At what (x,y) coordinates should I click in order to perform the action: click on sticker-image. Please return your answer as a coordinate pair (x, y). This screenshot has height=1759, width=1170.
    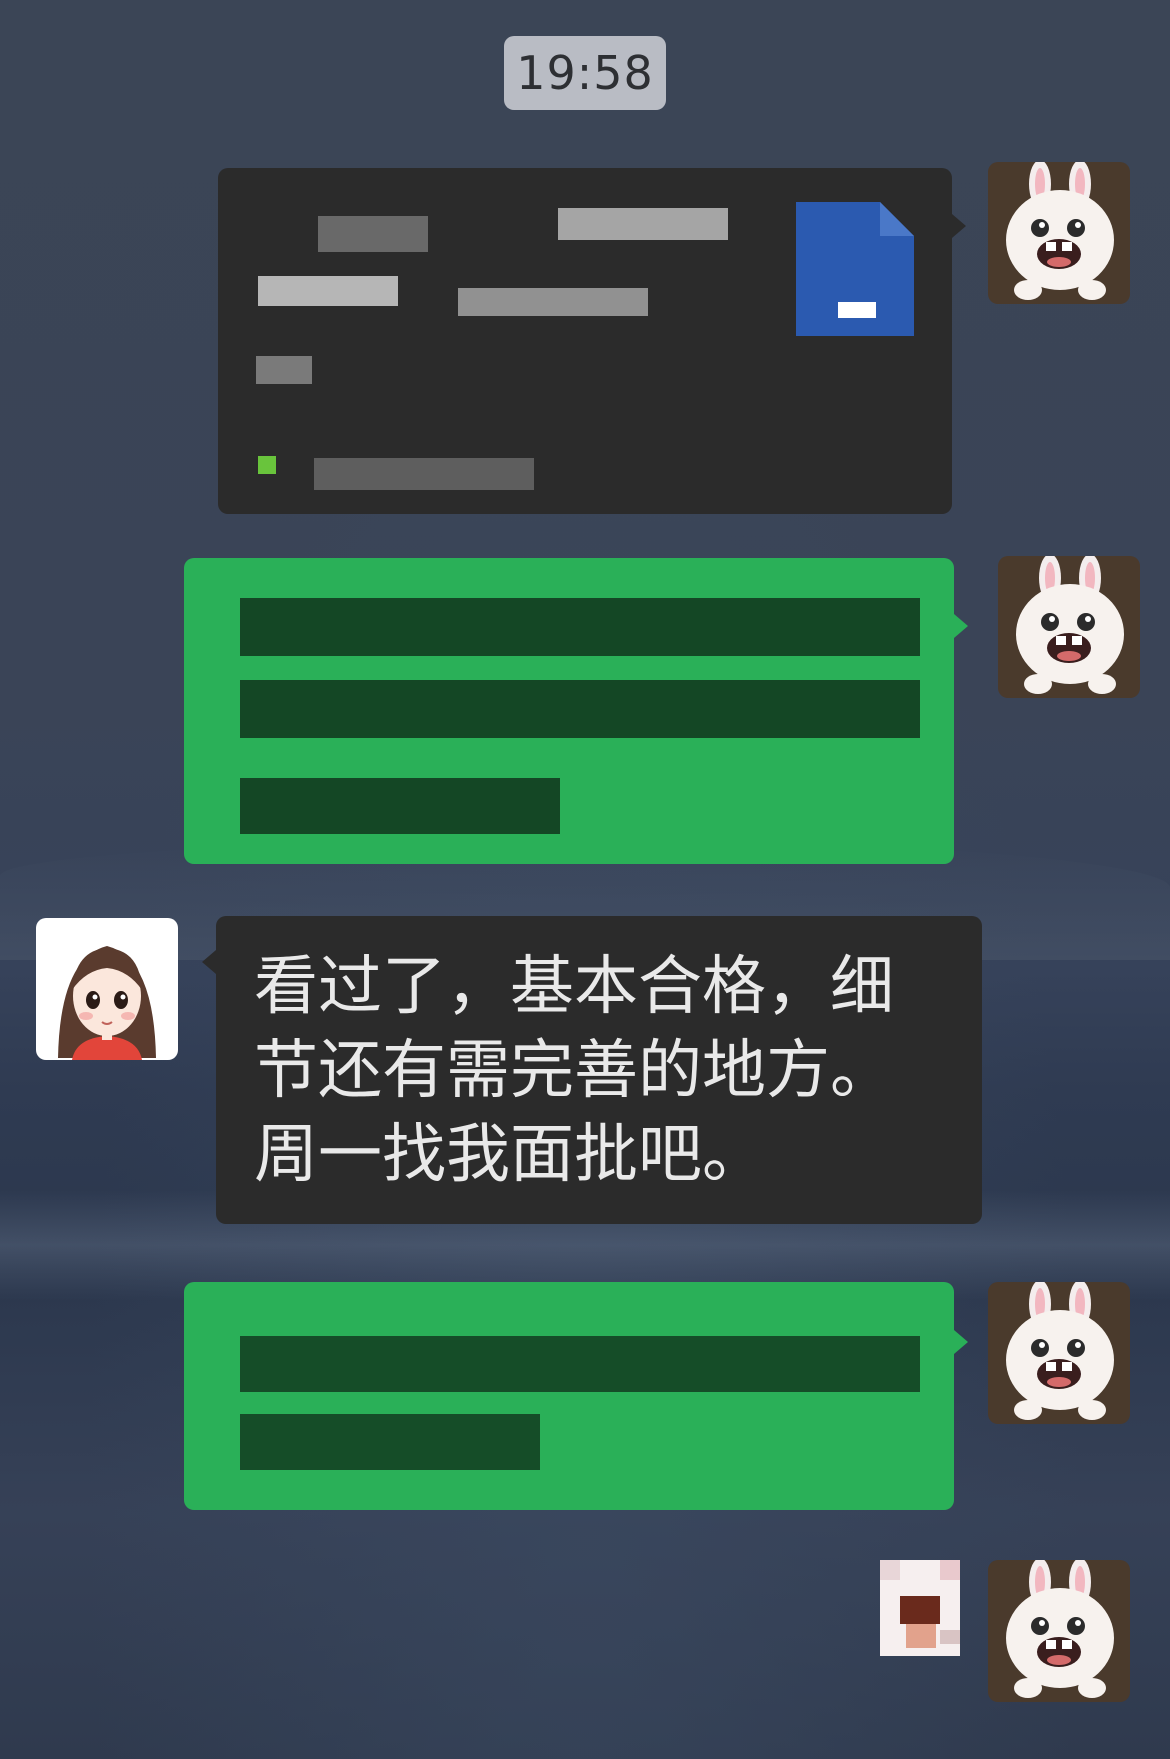
    Looking at the image, I should click on (920, 1608).